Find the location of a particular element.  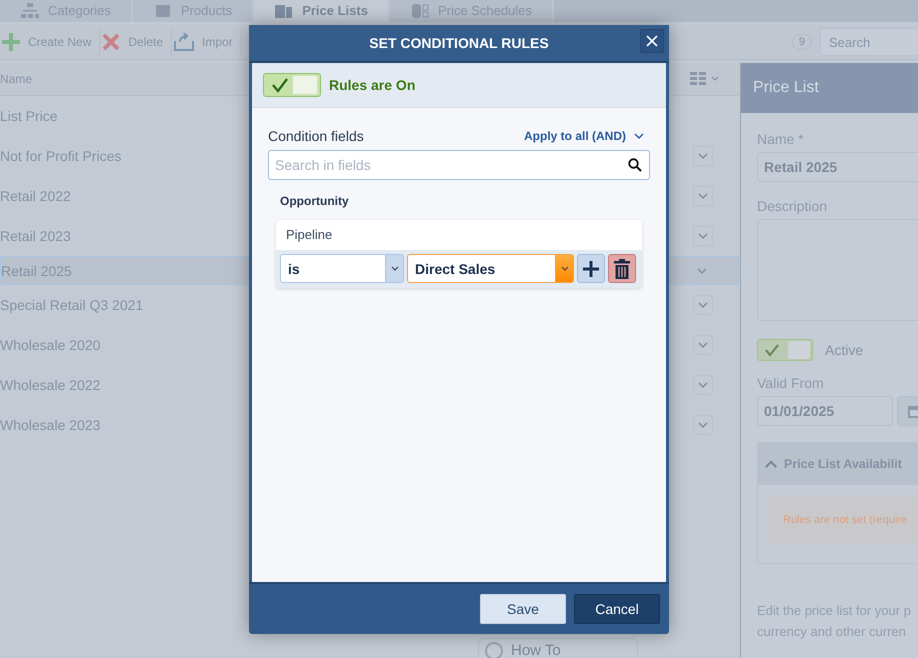

group-title: Opportunity is located at coordinates (315, 201).